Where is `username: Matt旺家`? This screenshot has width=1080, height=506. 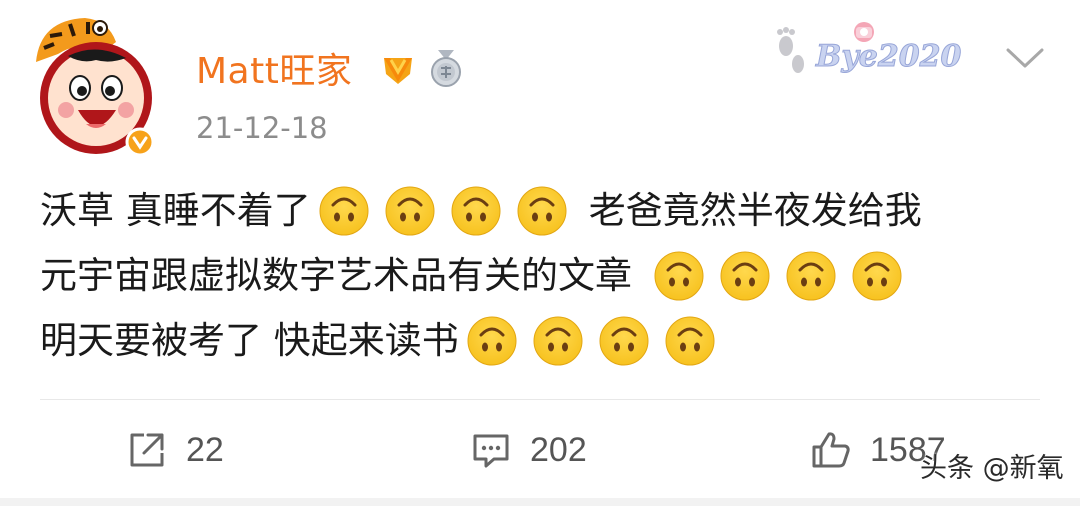
username: Matt旺家 is located at coordinates (274, 72).